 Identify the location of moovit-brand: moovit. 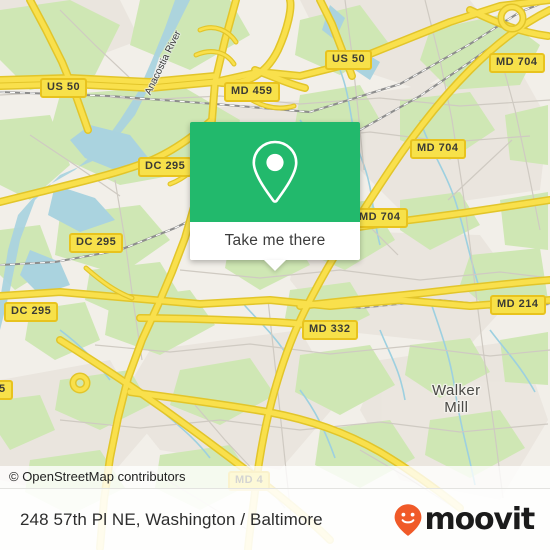
(464, 519).